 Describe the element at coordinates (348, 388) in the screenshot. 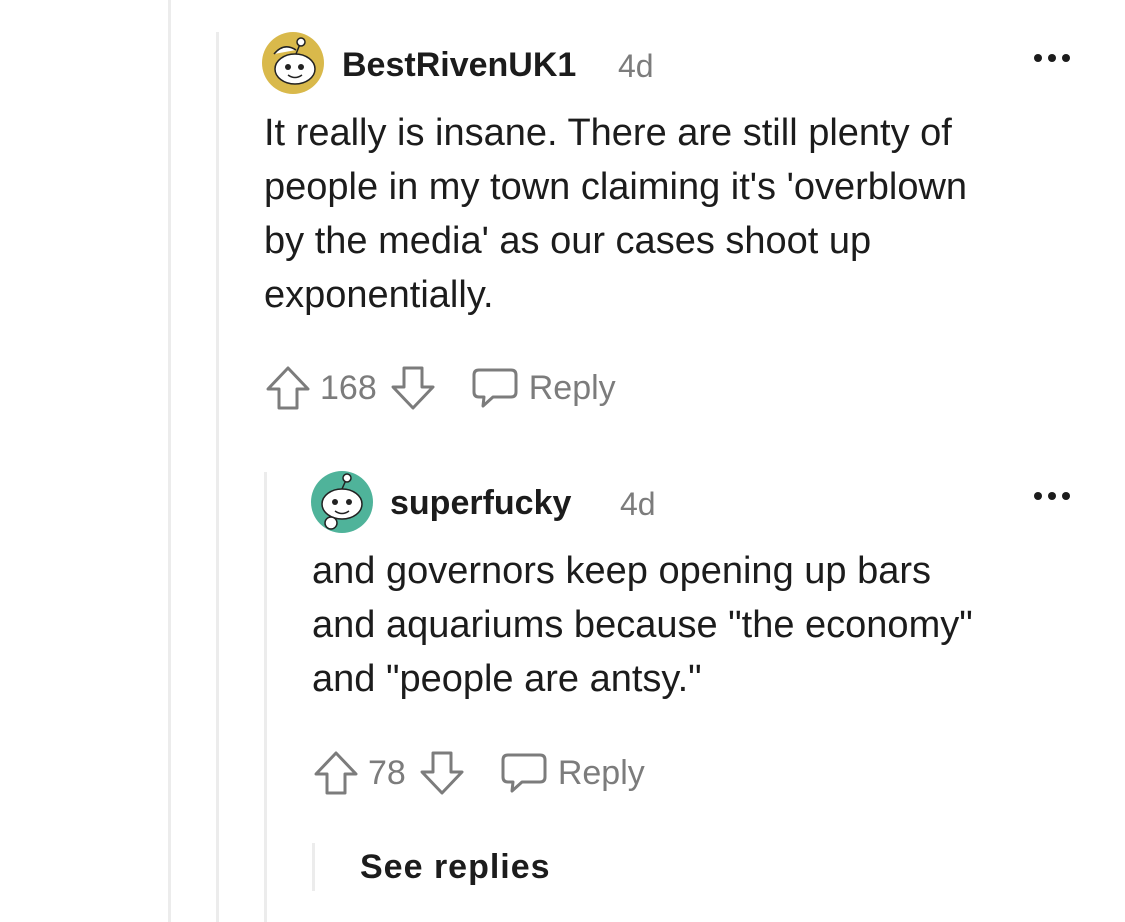

I see `vote-count: 168` at that location.